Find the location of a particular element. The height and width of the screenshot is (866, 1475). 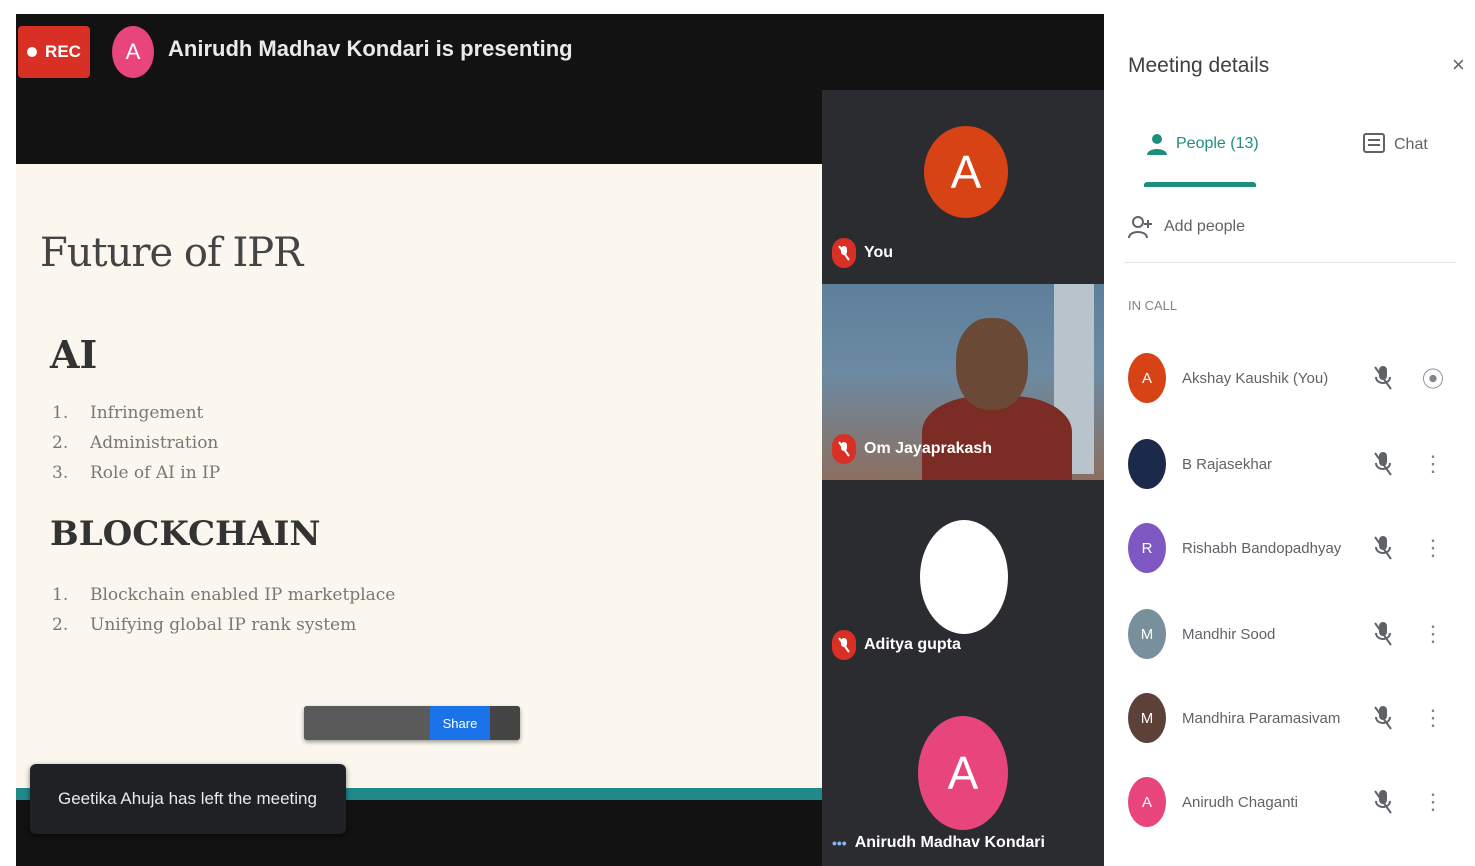

close-icon: × is located at coordinates (1458, 65).